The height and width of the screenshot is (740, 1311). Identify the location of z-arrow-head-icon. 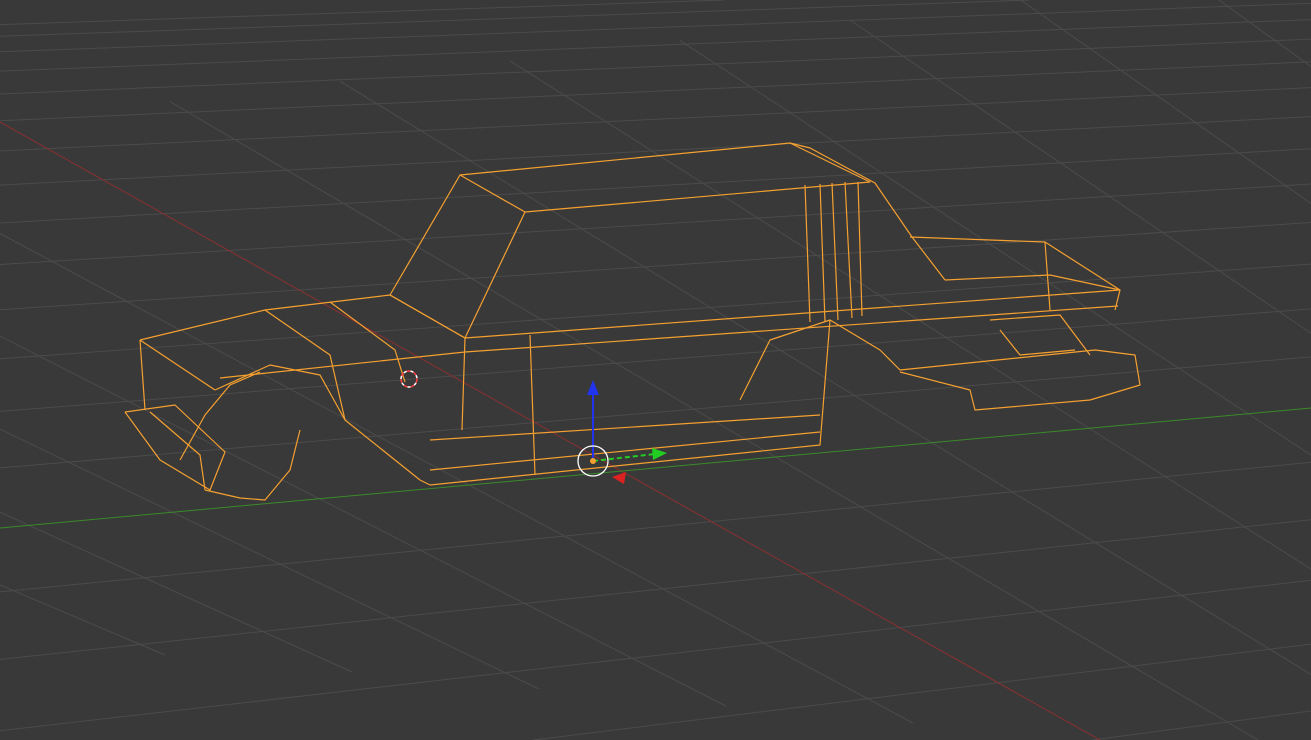
(593, 387).